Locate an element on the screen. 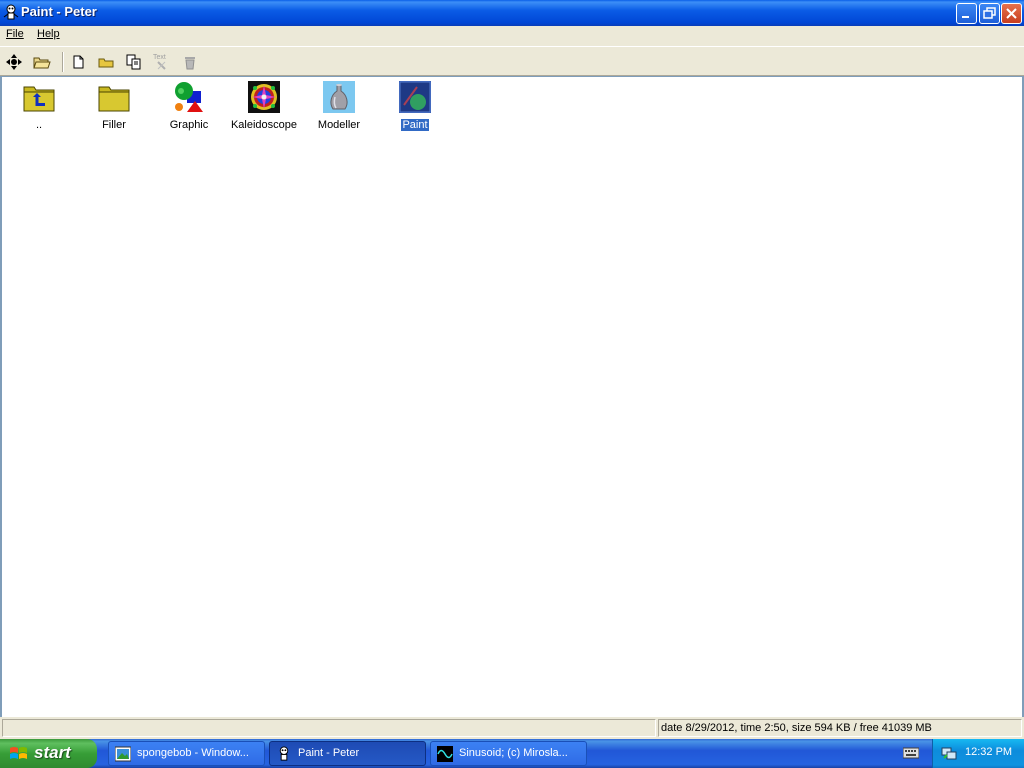 Image resolution: width=1024 pixels, height=768 pixels. minimize-icon is located at coordinates (965, 17).